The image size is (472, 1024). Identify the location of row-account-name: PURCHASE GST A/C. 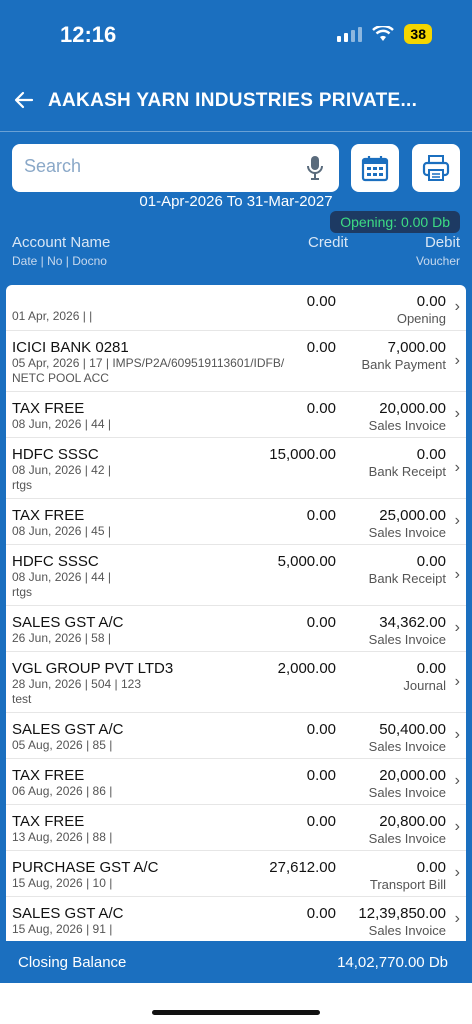
(85, 867).